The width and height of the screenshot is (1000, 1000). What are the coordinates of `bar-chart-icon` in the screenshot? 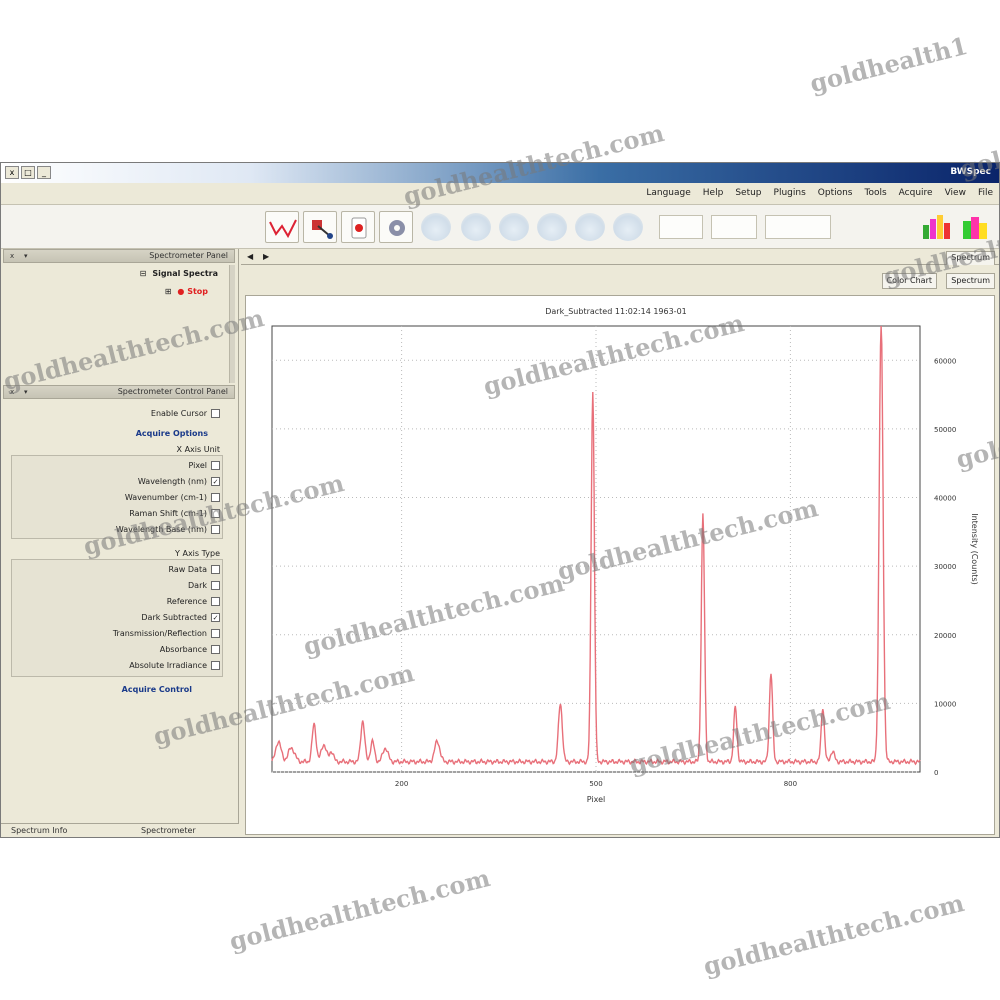 It's located at (936, 227).